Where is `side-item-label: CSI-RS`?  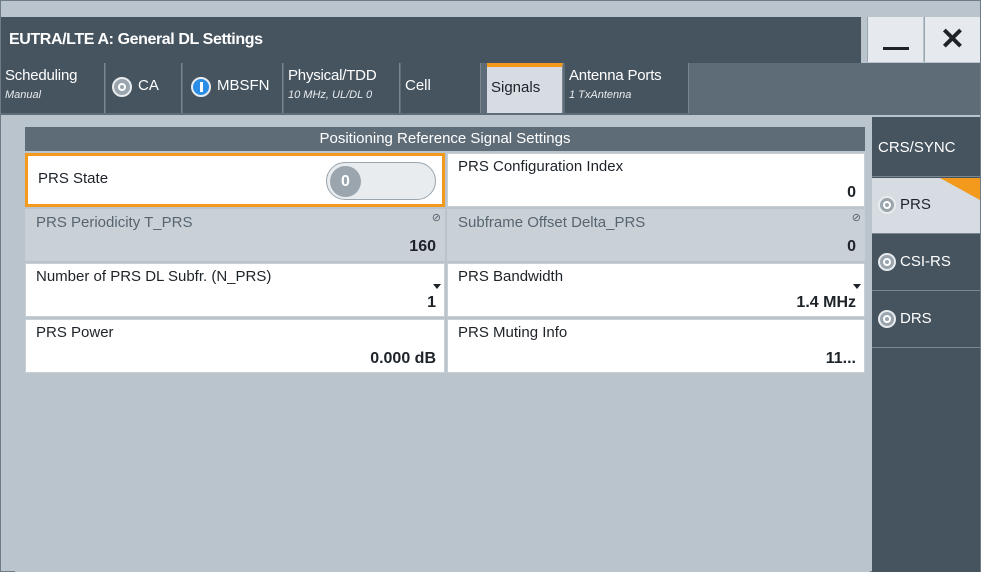
side-item-label: CSI-RS is located at coordinates (925, 261).